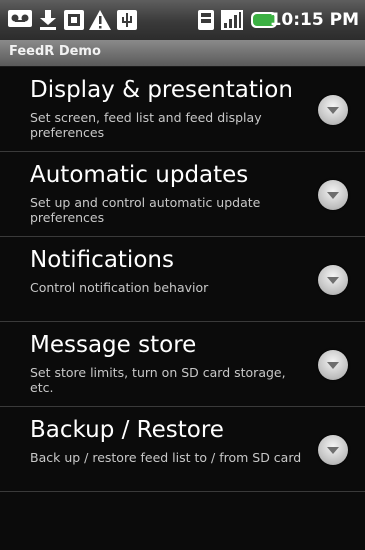  I want to click on warning-icon, so click(100, 20).